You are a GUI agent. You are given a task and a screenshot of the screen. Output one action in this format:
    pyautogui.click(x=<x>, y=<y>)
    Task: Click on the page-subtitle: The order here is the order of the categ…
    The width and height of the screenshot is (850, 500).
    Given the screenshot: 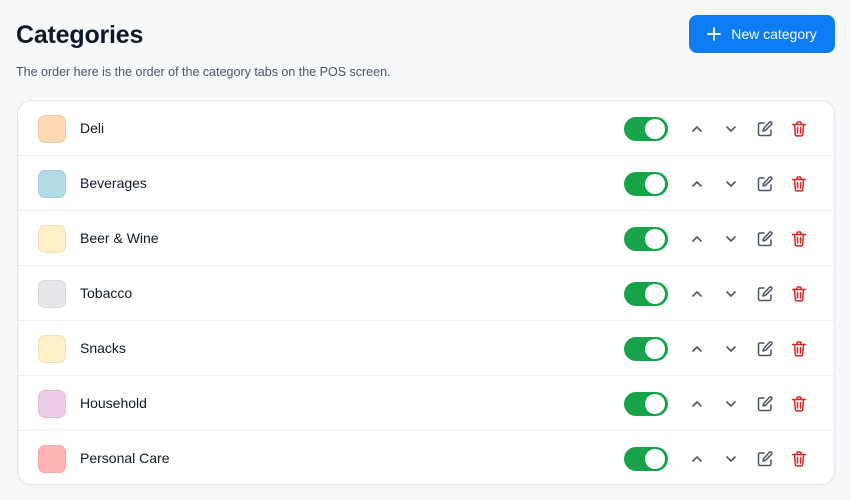 What is the action you would take?
    pyautogui.click(x=203, y=72)
    